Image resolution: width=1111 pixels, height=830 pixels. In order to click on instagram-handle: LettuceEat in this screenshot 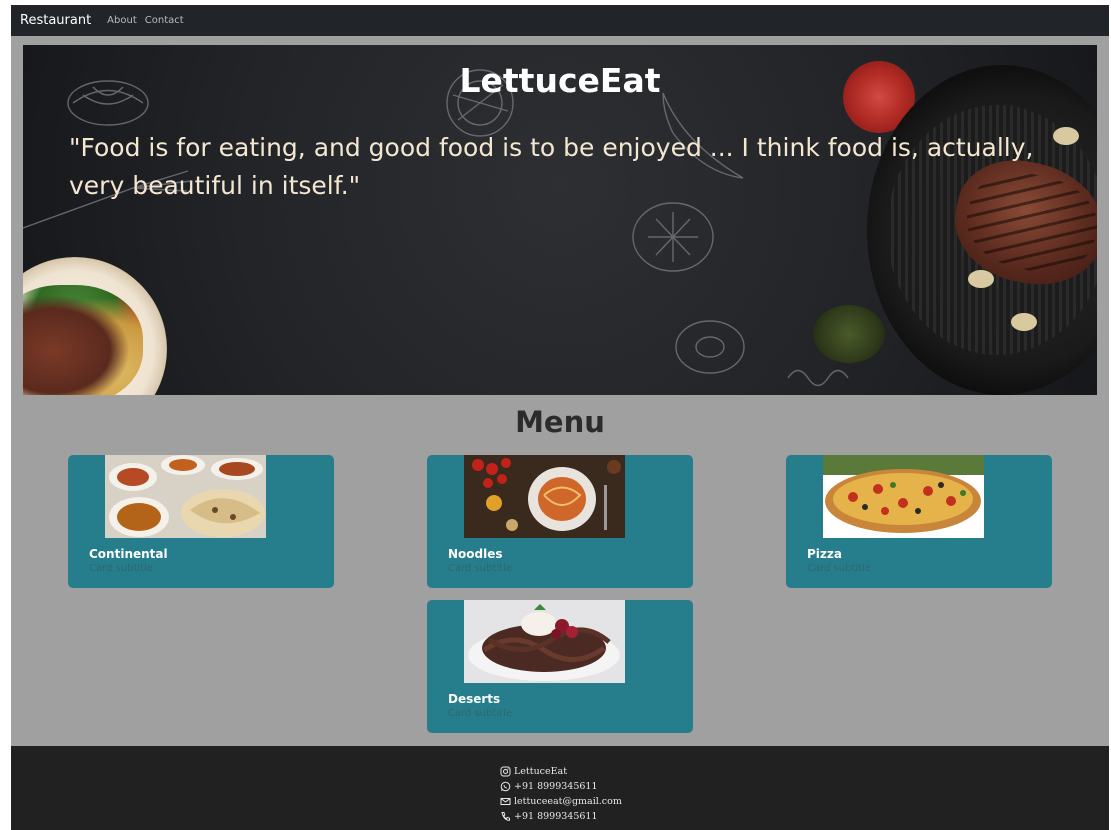, I will do `click(541, 771)`.